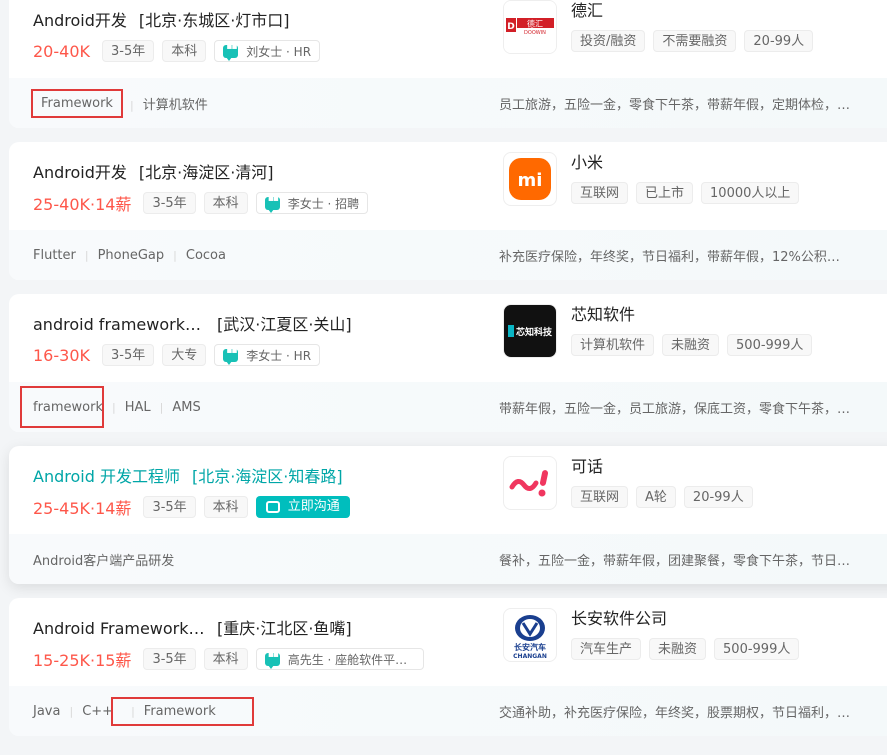 This screenshot has height=755, width=887. What do you see at coordinates (164, 103) in the screenshot?
I see `skill-tag: 计算机软件` at bounding box center [164, 103].